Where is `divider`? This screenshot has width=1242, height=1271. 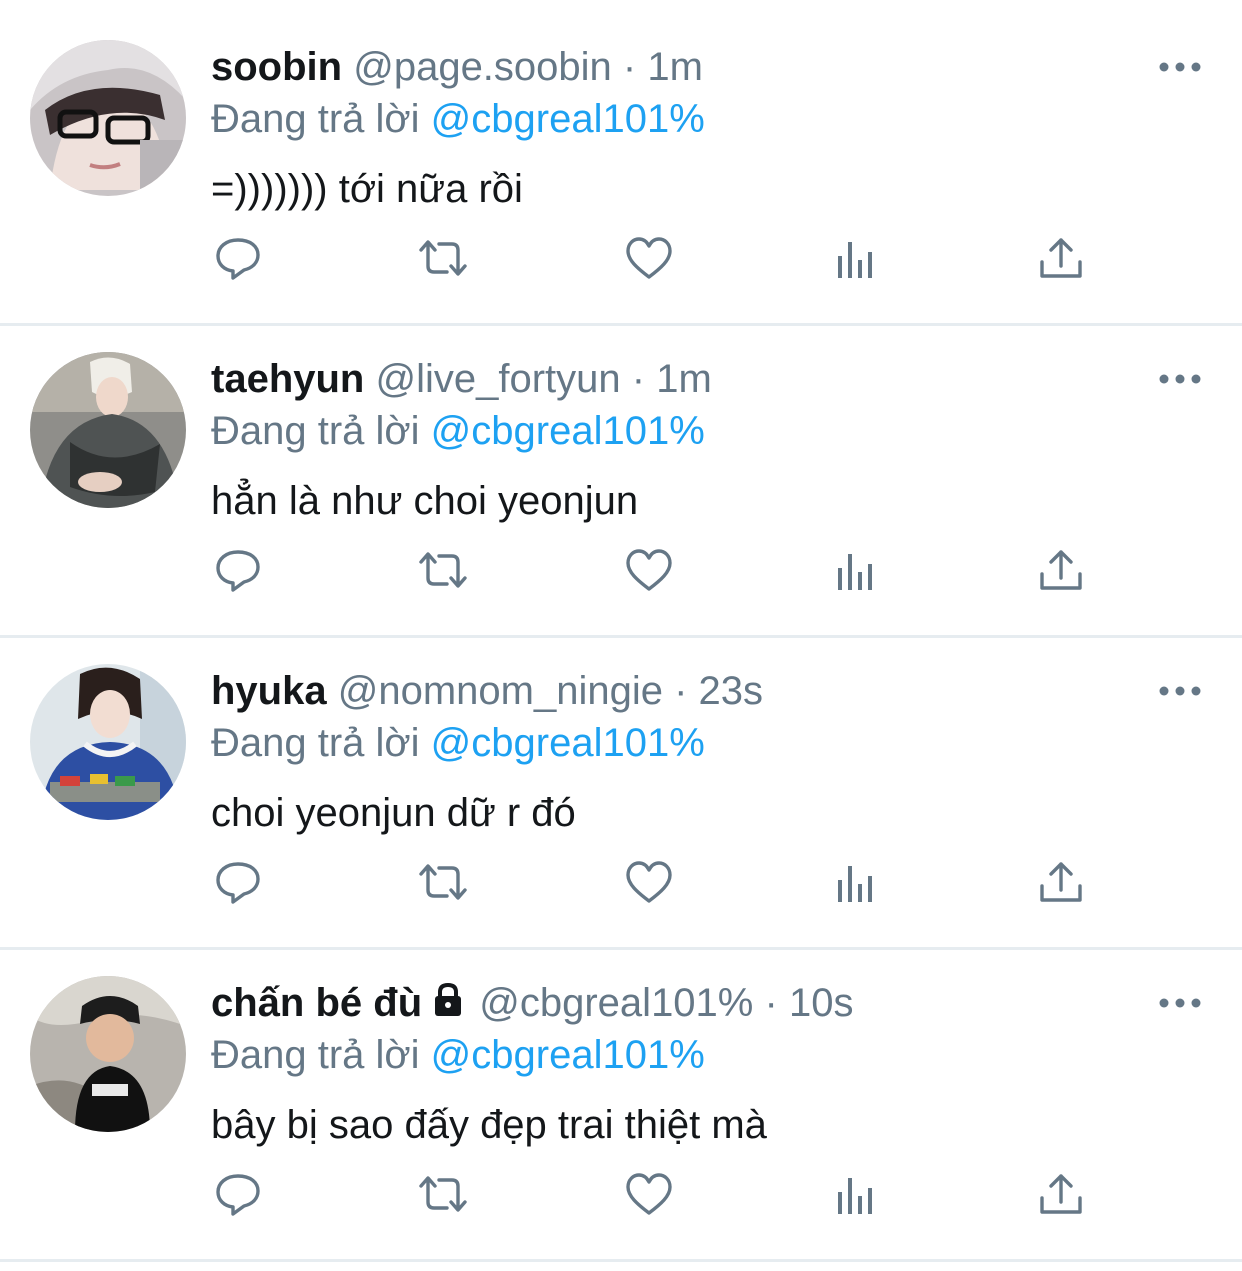 divider is located at coordinates (621, 1260).